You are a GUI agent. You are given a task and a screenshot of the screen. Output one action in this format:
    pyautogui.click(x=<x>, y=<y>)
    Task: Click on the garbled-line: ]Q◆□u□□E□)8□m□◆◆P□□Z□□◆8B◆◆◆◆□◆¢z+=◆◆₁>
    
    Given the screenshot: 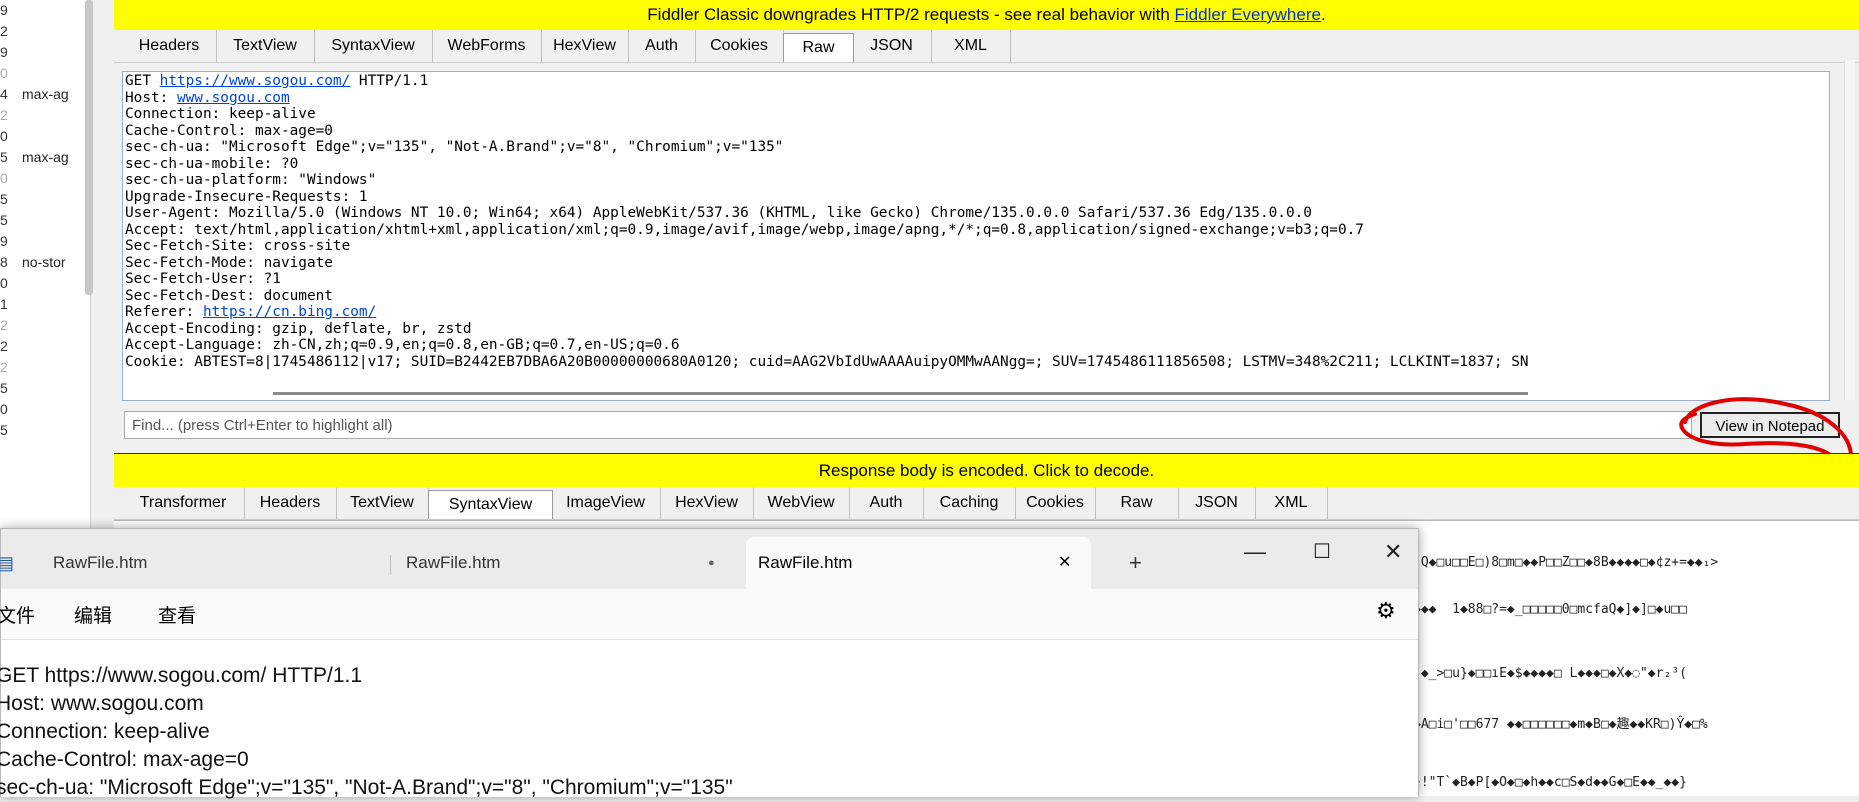 What is the action you would take?
    pyautogui.click(x=1566, y=562)
    